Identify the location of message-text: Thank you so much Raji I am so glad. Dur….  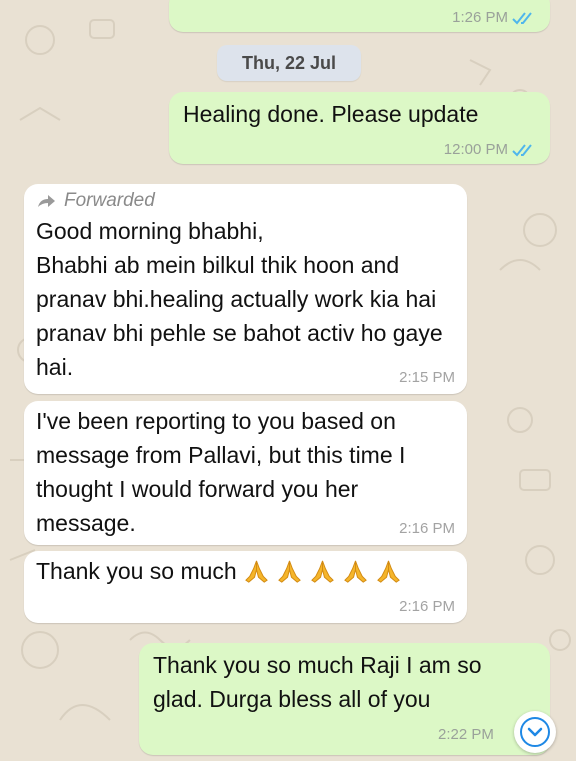
(317, 682).